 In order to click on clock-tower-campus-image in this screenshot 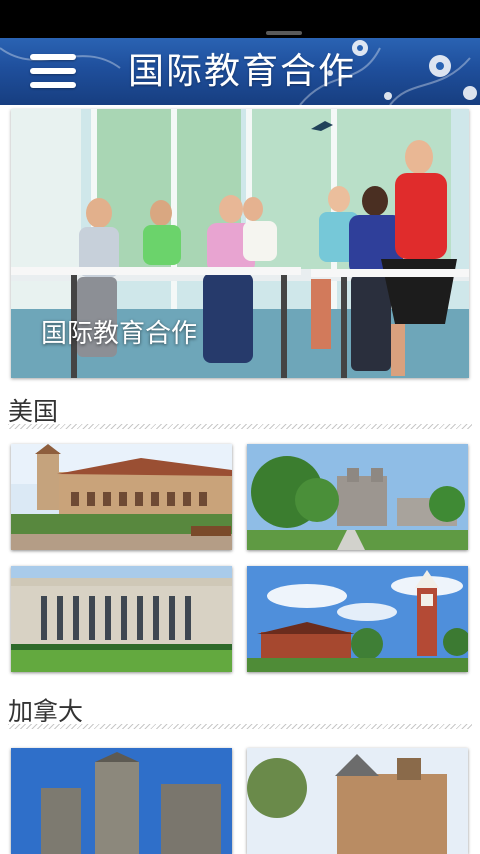, I will do `click(357, 619)`.